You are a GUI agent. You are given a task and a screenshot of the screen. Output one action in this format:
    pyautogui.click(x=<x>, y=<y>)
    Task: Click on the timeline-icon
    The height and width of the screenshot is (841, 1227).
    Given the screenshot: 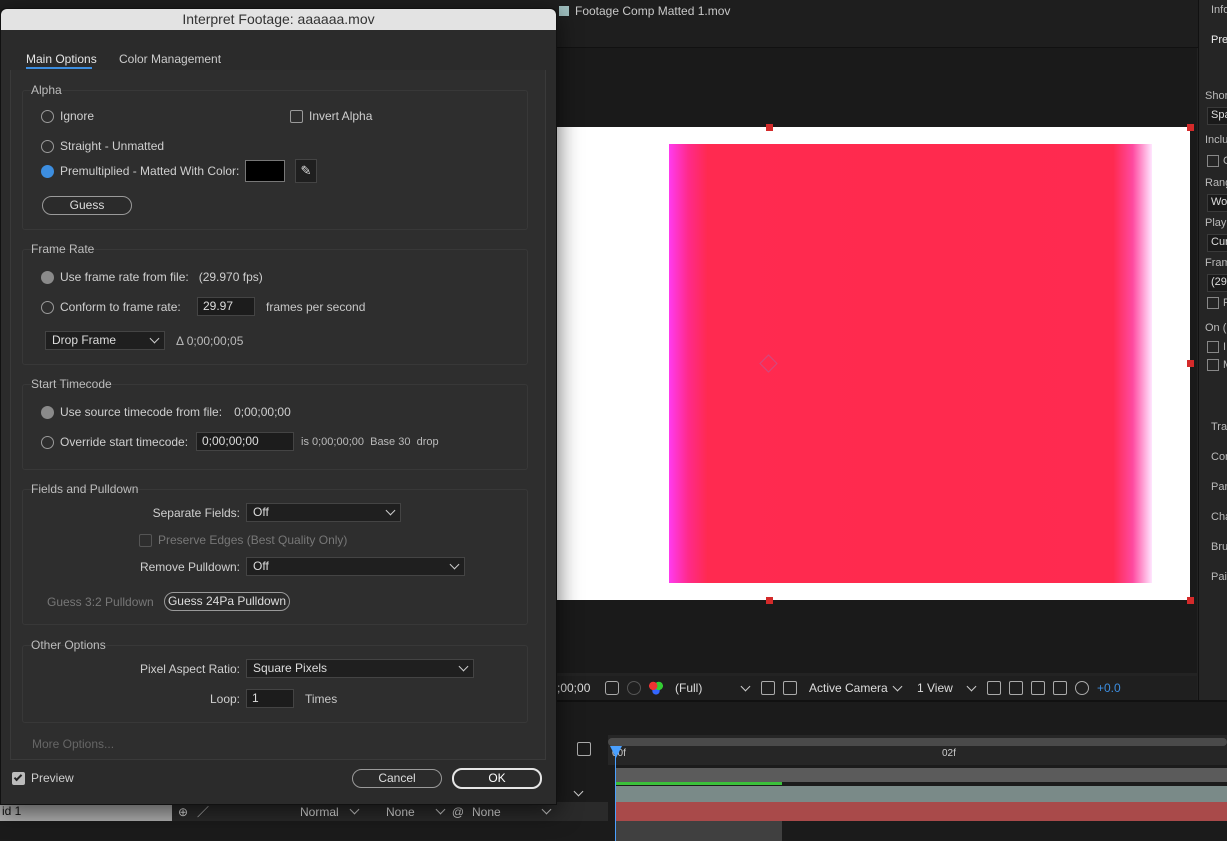 What is the action you would take?
    pyautogui.click(x=1038, y=688)
    